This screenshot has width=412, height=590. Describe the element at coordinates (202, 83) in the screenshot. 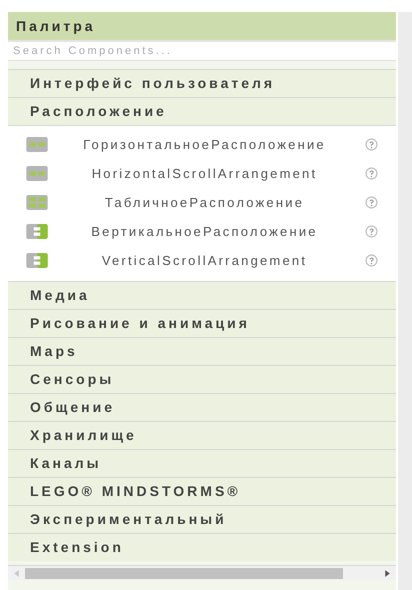

I see `category-header: Интерфейс пользователя` at that location.